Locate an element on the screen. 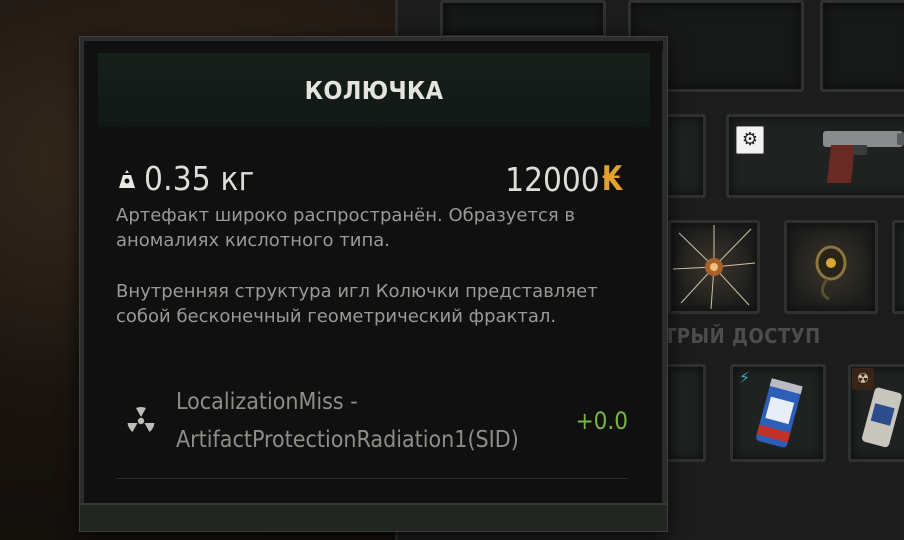  tooltip-bottom-bar is located at coordinates (373, 517).